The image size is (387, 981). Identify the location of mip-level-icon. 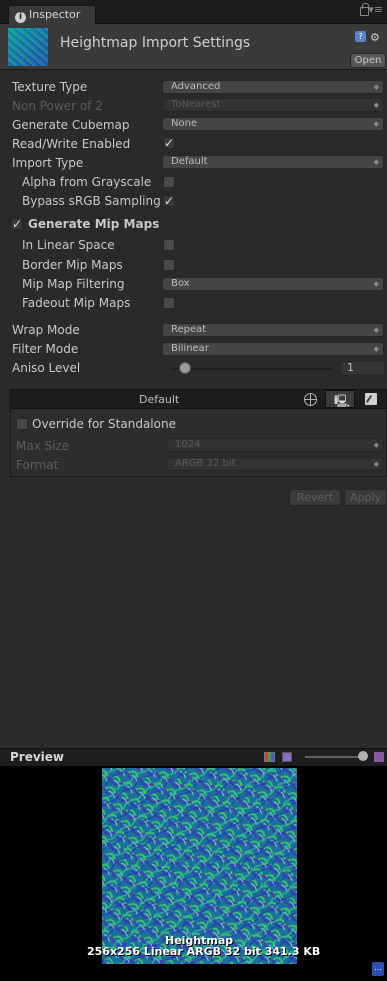
(379, 757).